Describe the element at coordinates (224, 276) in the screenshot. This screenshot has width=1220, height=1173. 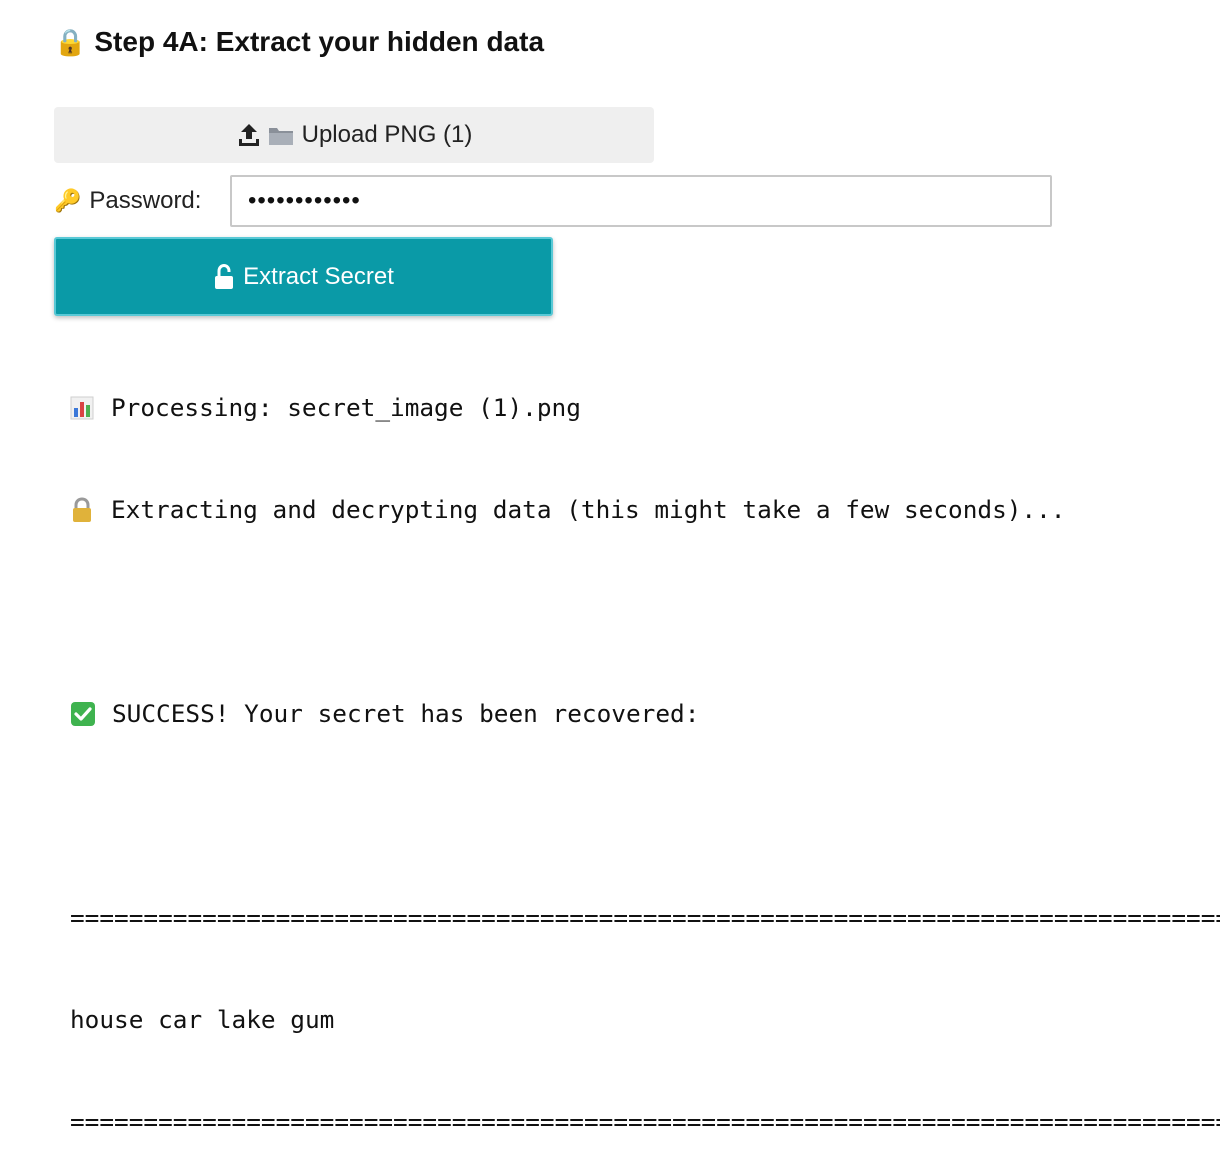
I see `unlock-icon` at that location.